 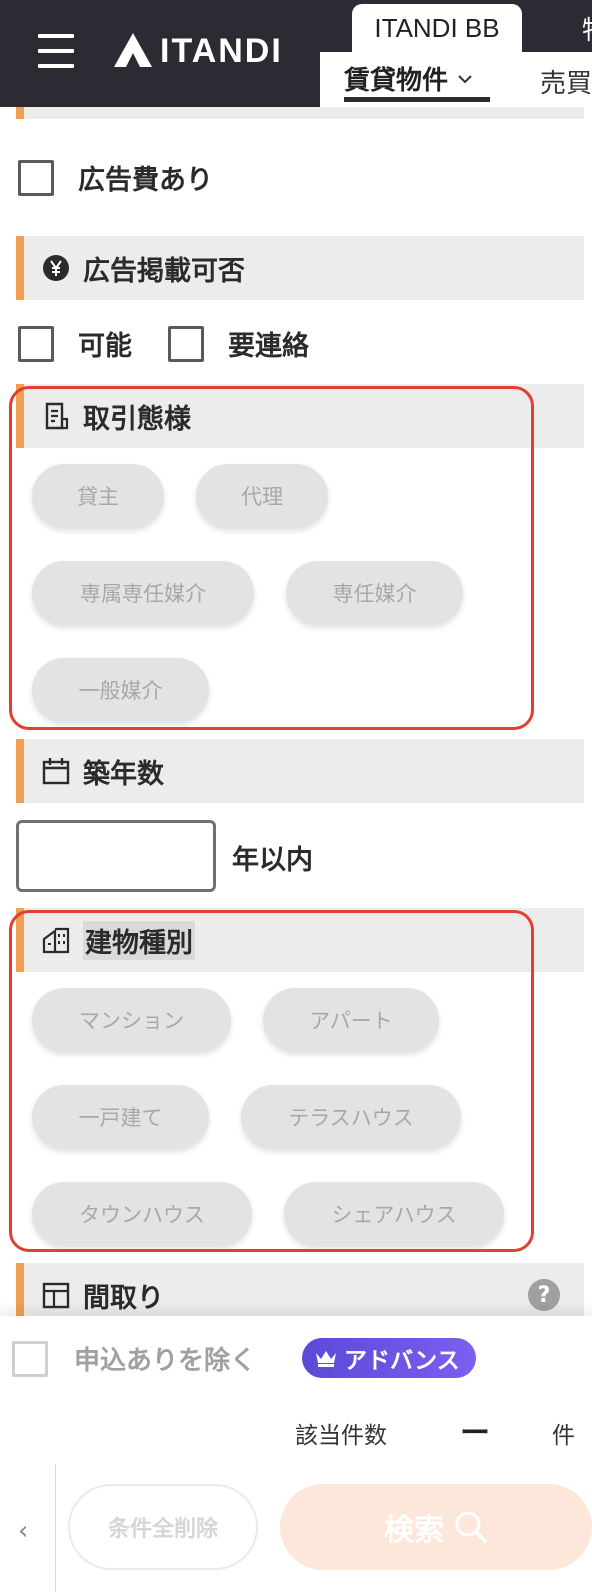 What do you see at coordinates (300, 416) in the screenshot?
I see `section-transaction: 取引態様` at bounding box center [300, 416].